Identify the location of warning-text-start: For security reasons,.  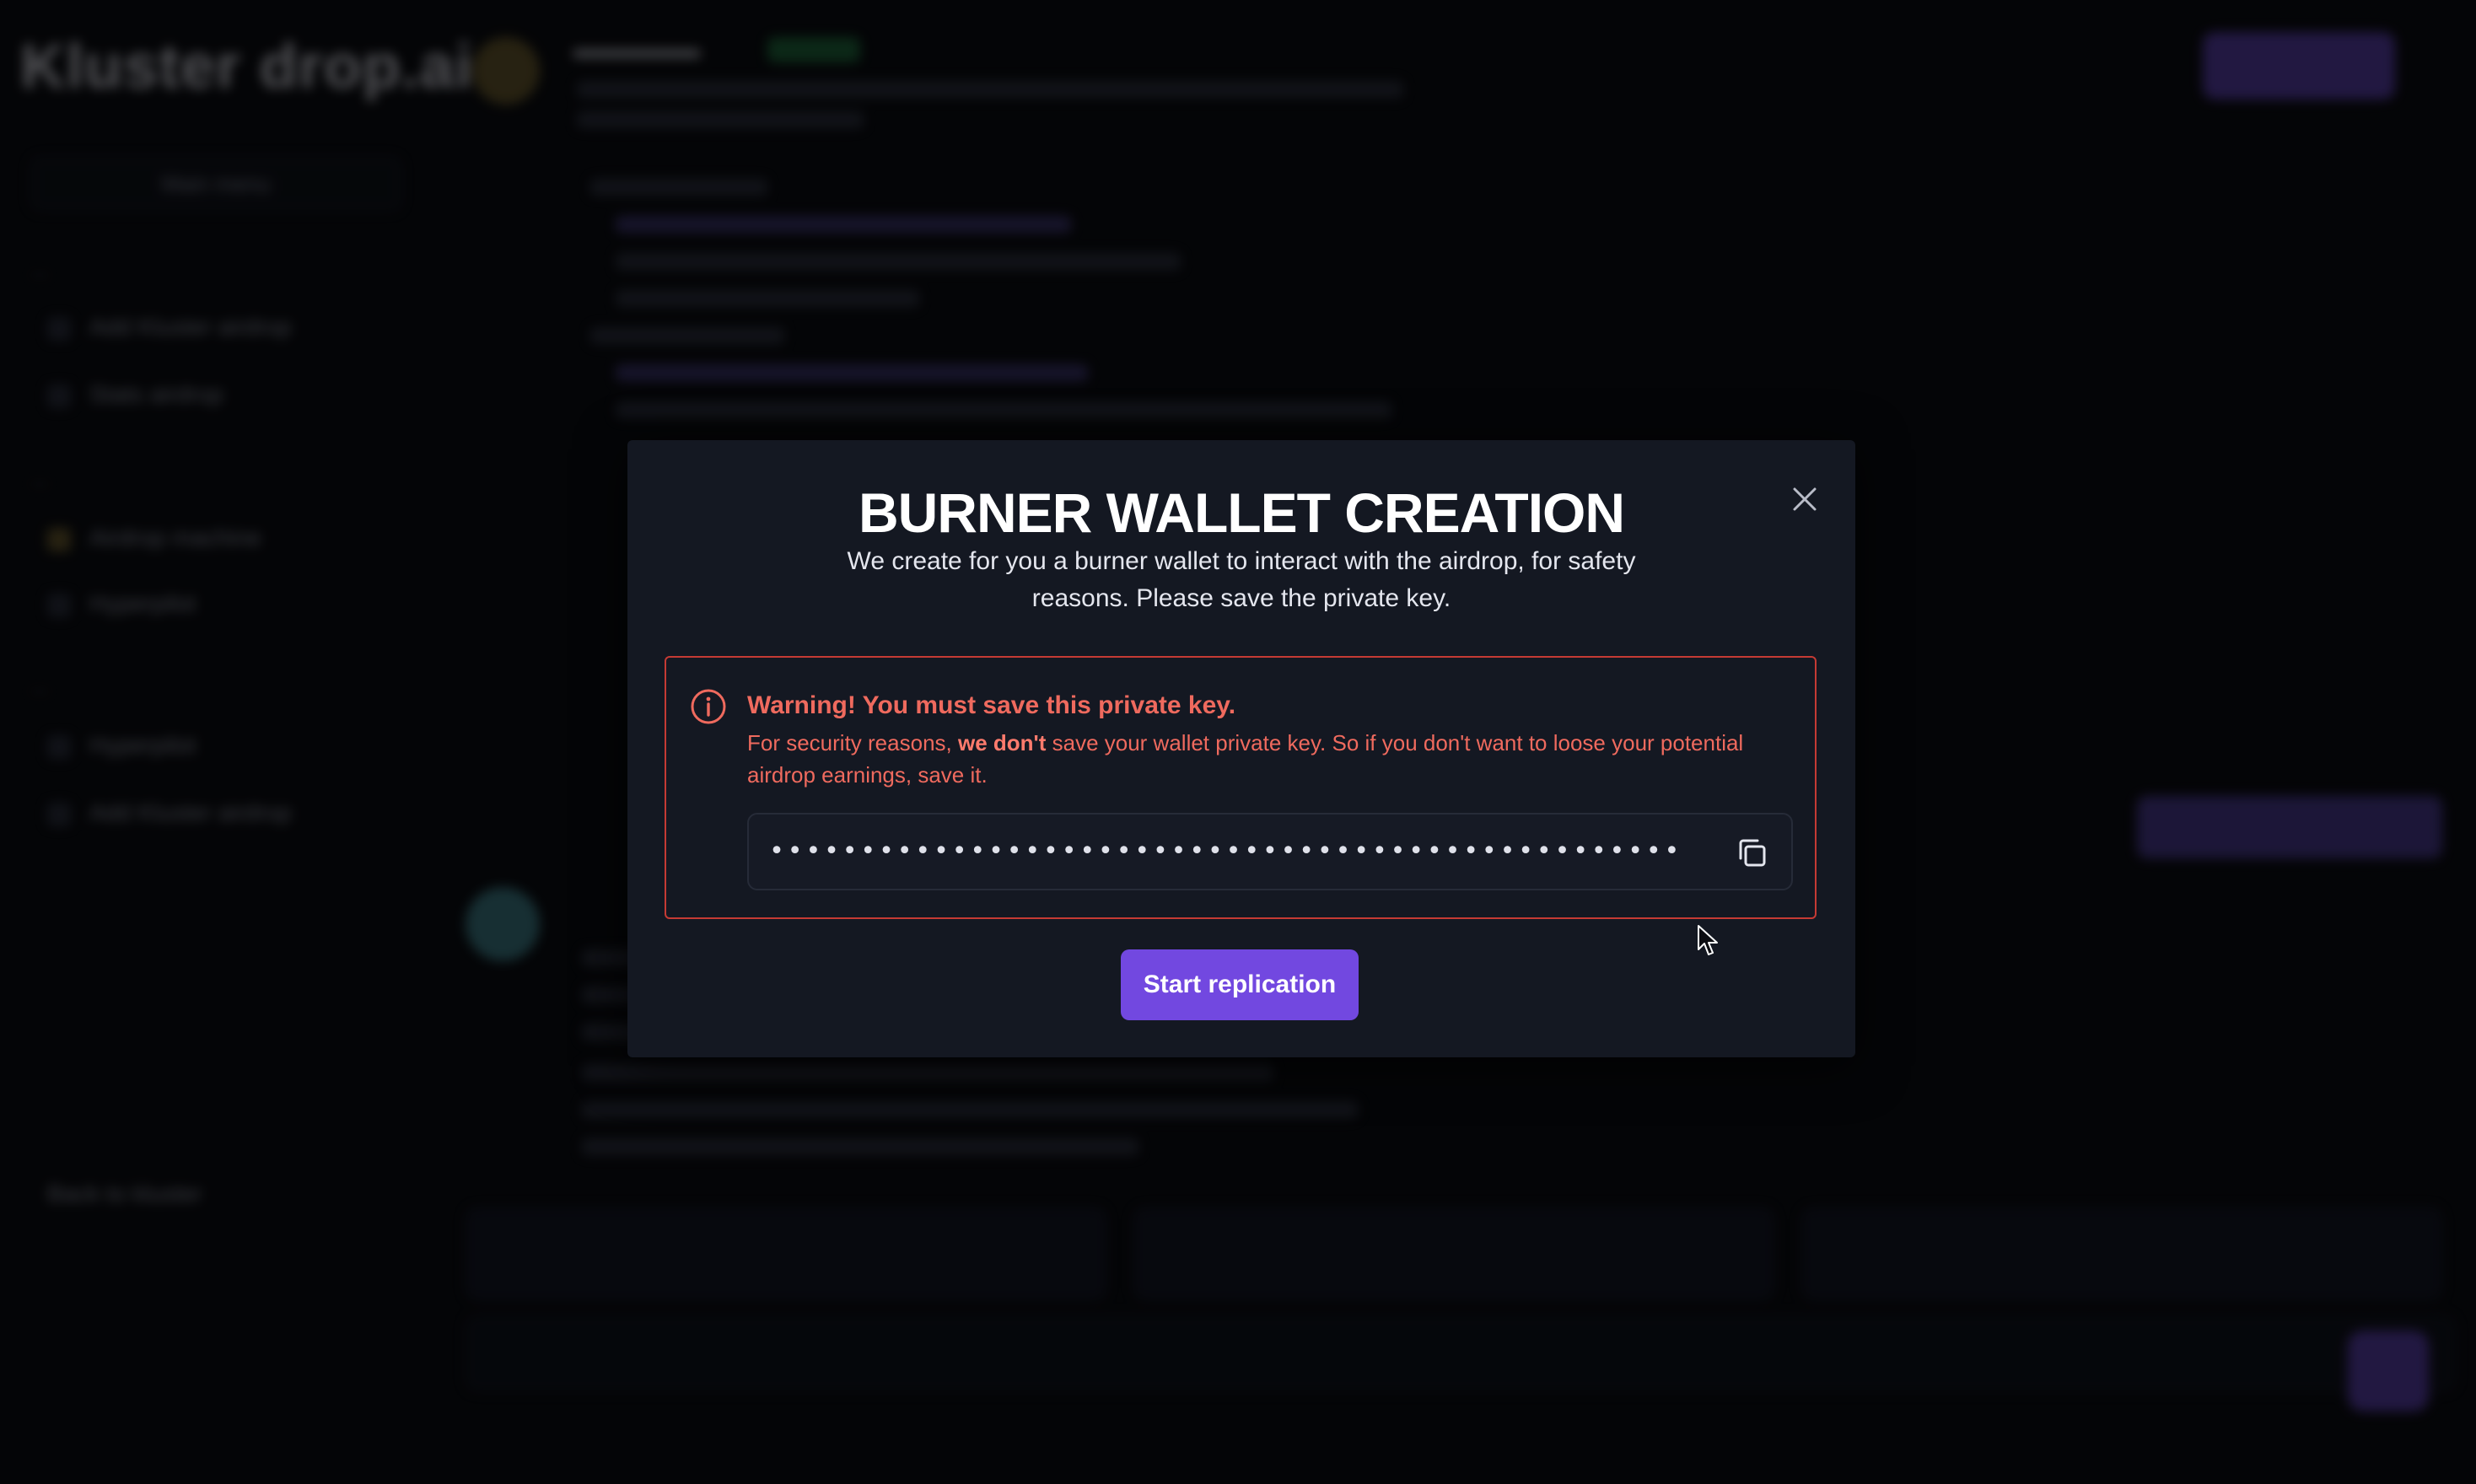
(852, 742).